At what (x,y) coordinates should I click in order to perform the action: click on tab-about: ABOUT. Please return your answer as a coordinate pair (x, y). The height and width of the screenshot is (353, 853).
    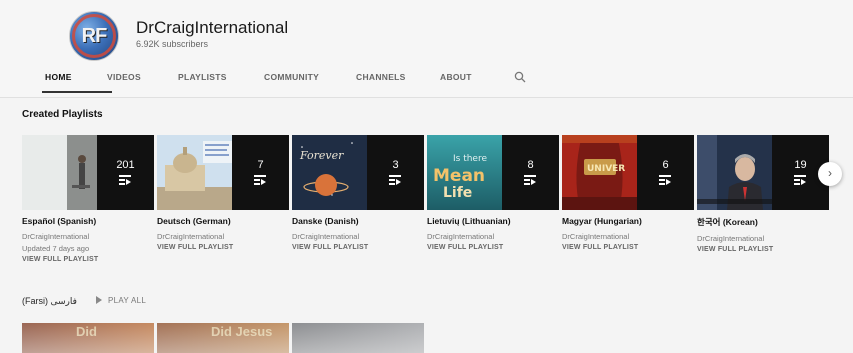
    Looking at the image, I should click on (456, 77).